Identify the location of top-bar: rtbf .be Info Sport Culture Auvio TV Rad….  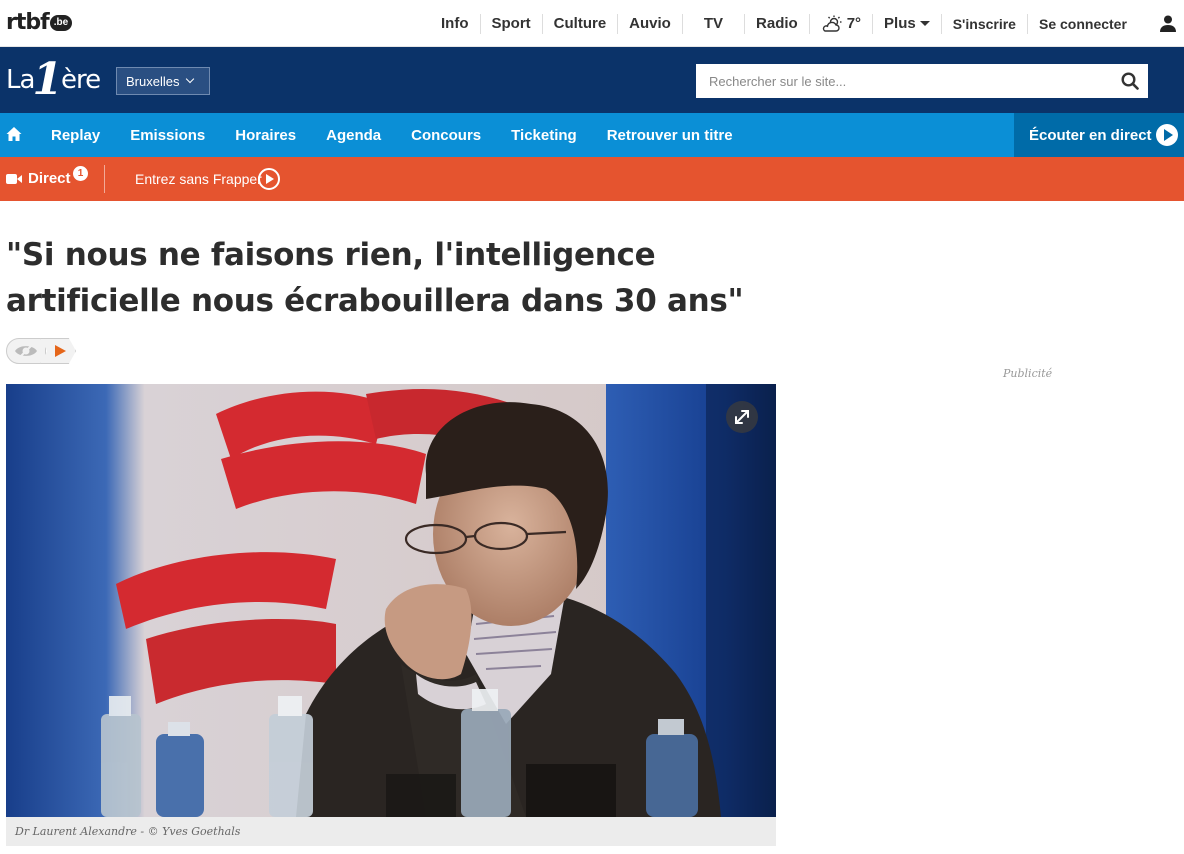
(592, 23).